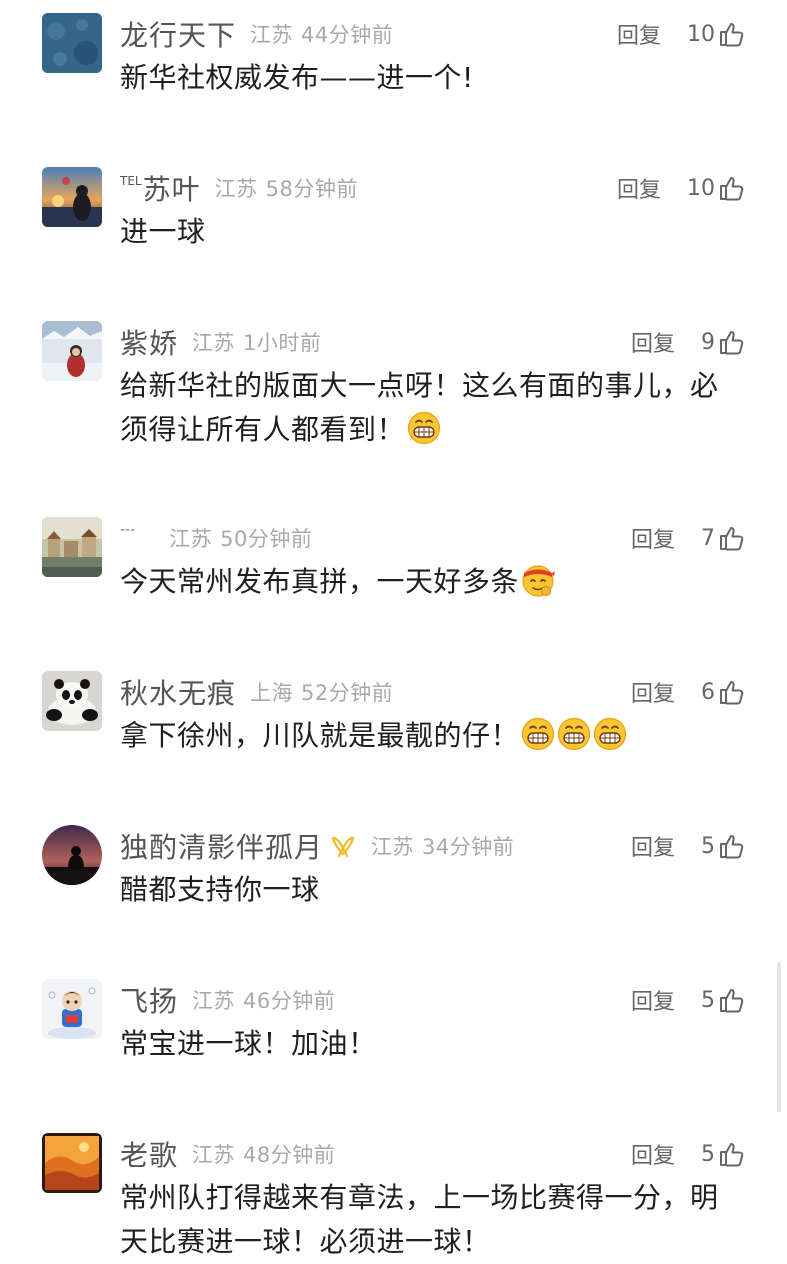 The image size is (787, 1264). What do you see at coordinates (178, 34) in the screenshot?
I see `nickname: 龙行天下` at bounding box center [178, 34].